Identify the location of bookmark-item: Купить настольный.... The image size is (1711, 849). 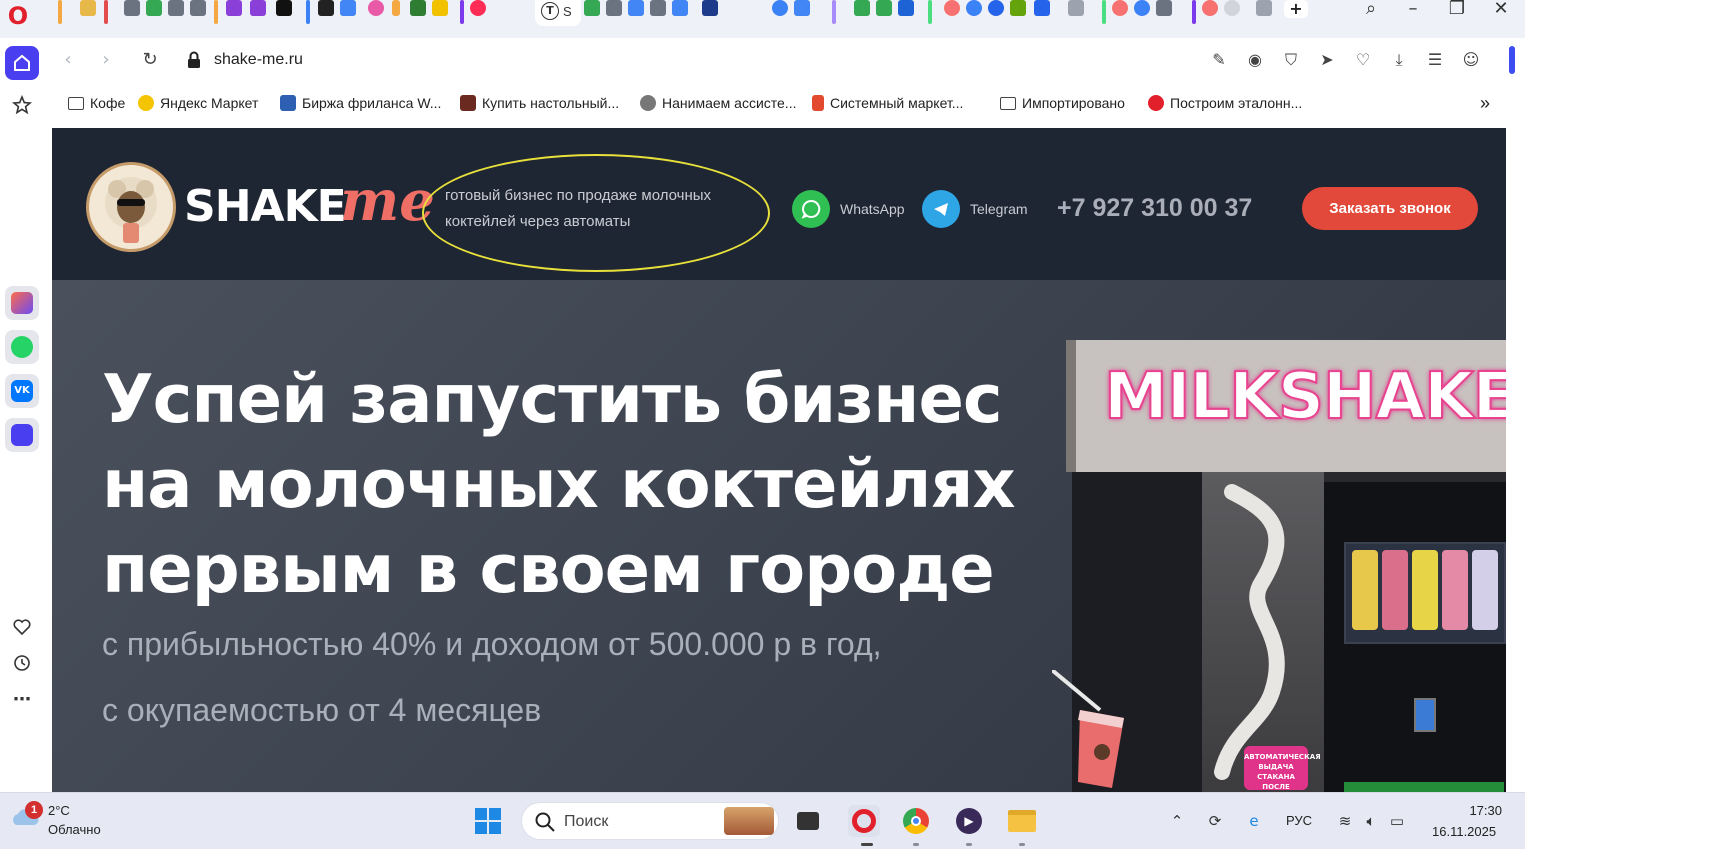
(539, 103).